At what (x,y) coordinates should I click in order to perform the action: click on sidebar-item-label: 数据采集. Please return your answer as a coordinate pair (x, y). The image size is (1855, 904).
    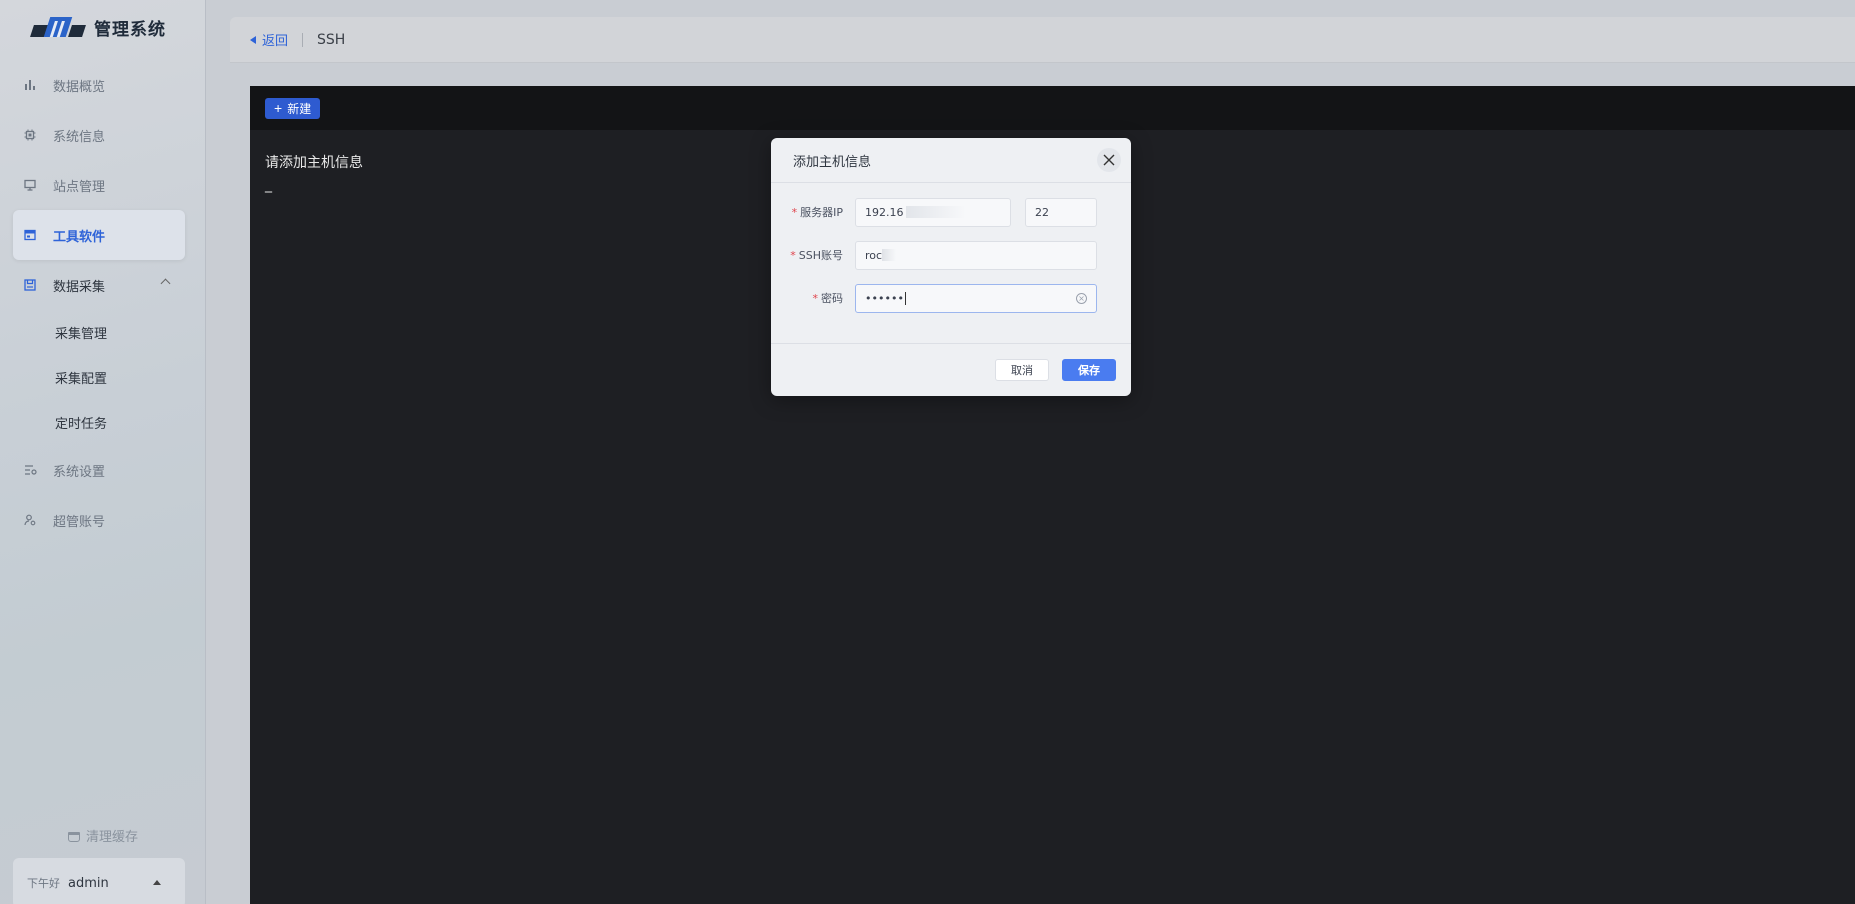
    Looking at the image, I should click on (79, 287).